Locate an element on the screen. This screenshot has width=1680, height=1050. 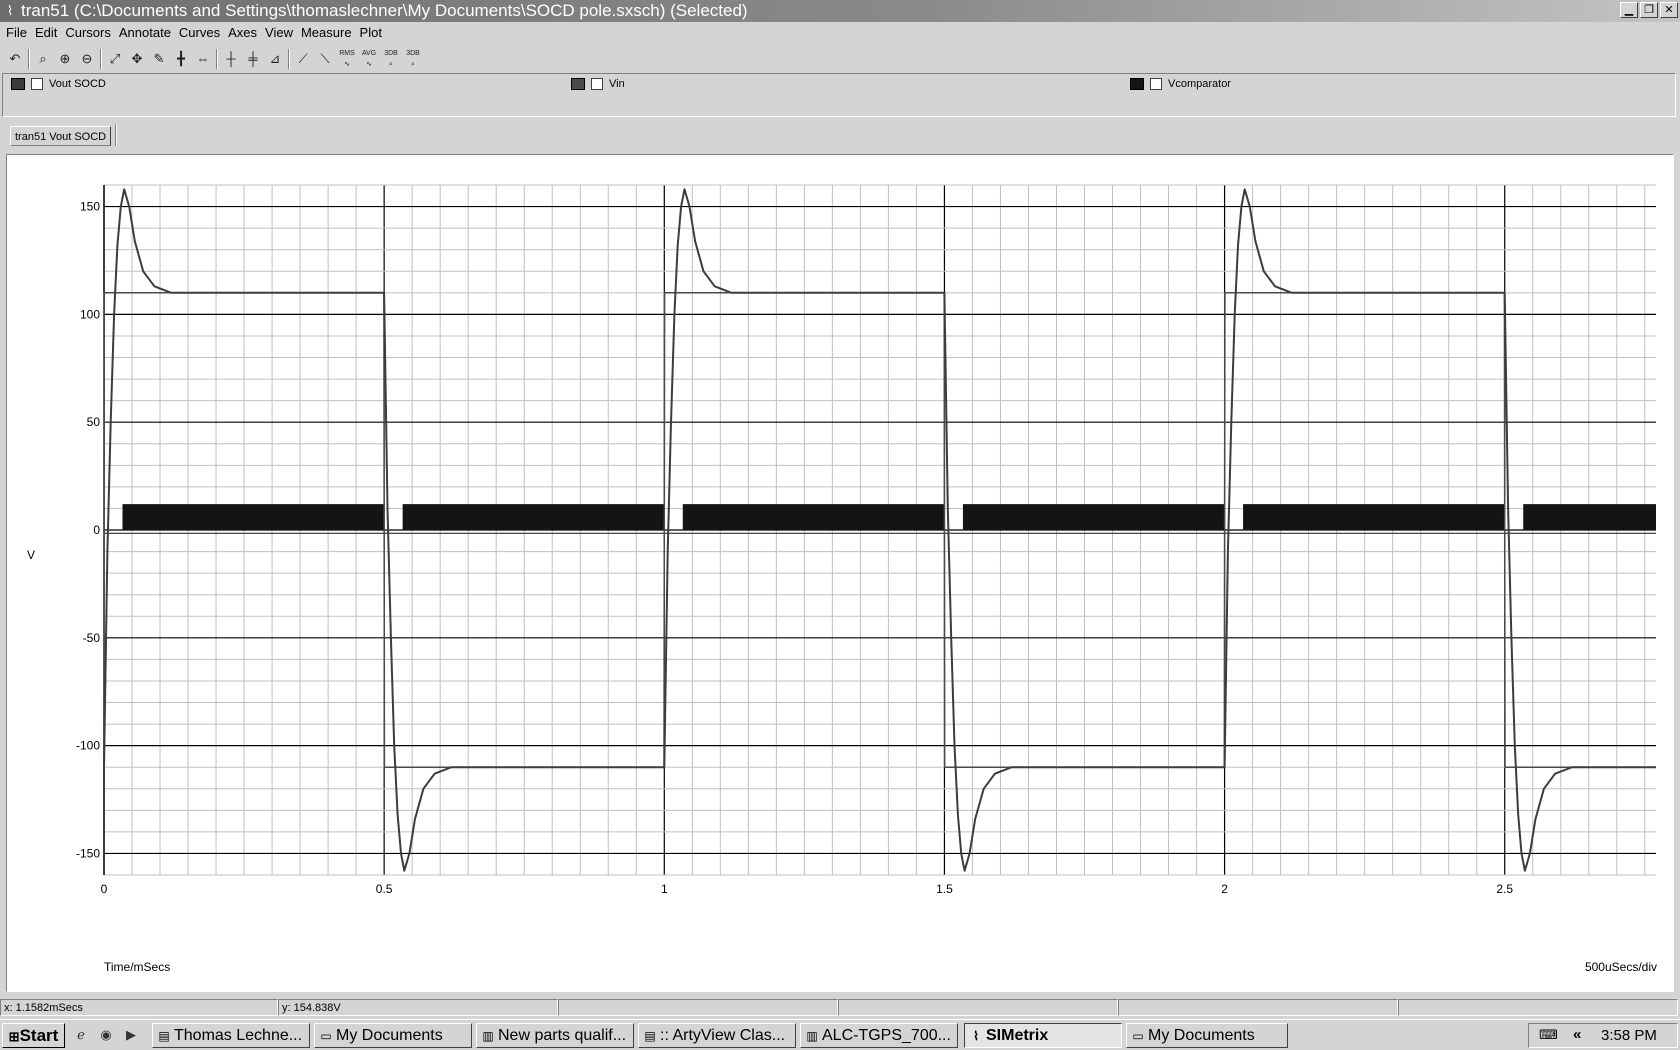
legend-panel: Vout SOCD Vin Vcomparator is located at coordinates (839, 95).